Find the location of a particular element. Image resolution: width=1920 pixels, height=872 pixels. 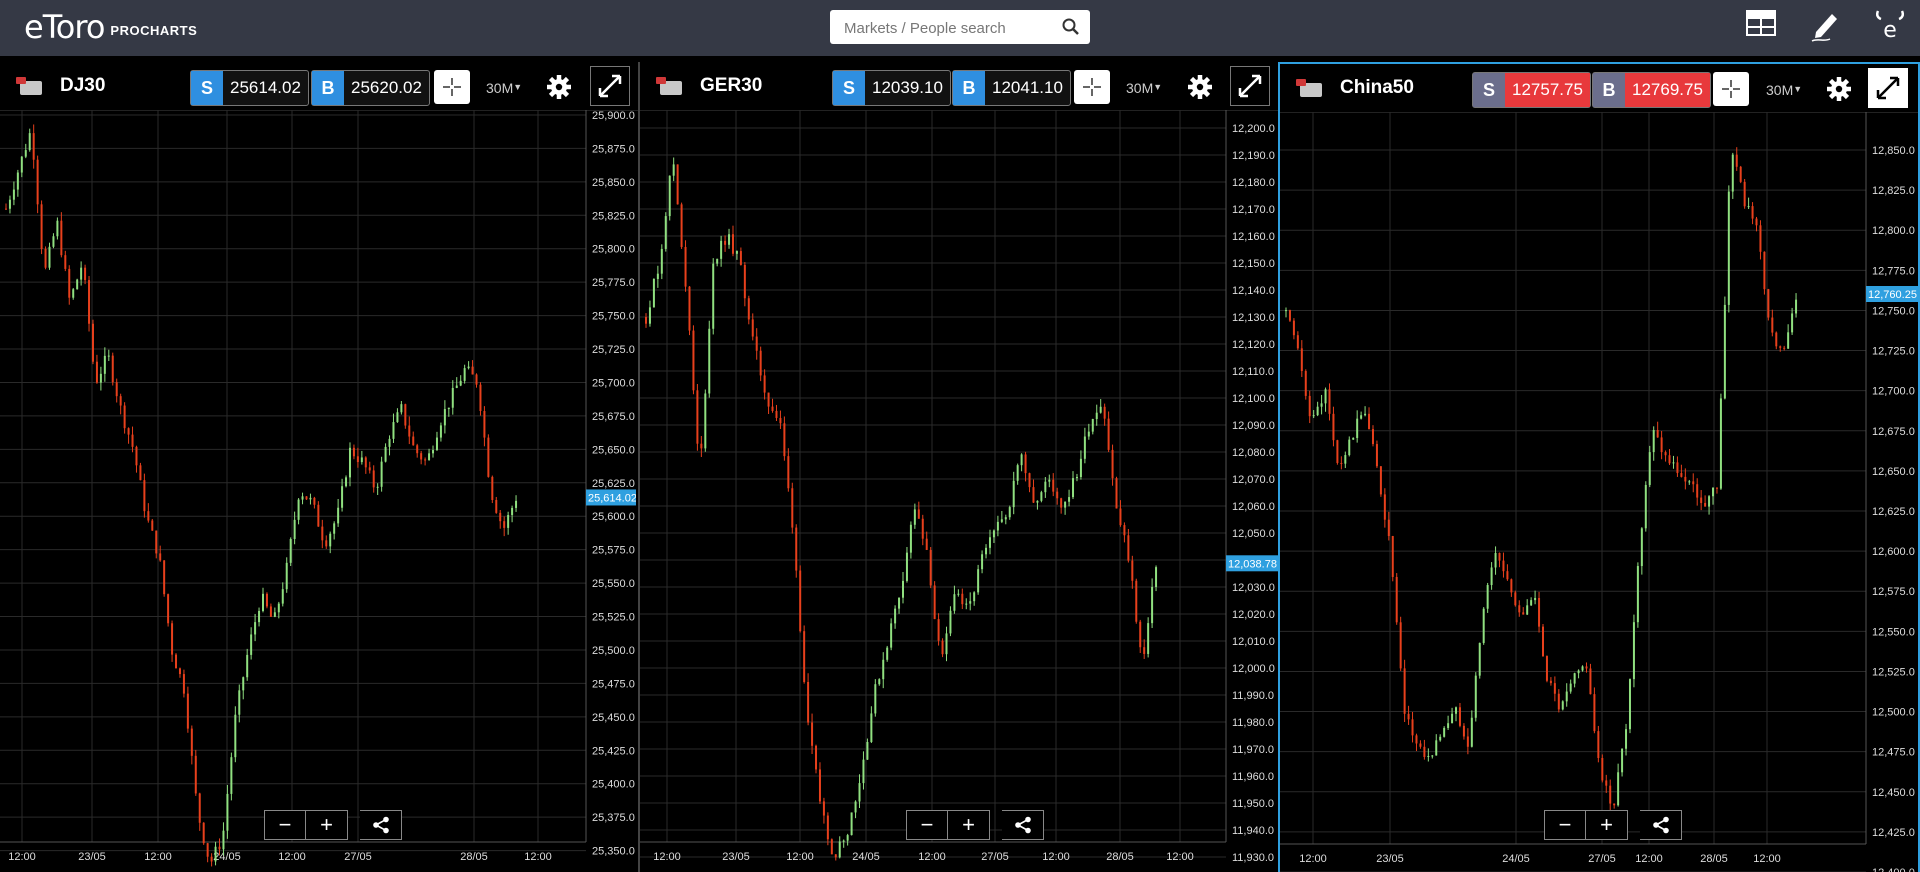

y-tick-label: 12,090.0 is located at coordinates (1253, 426).